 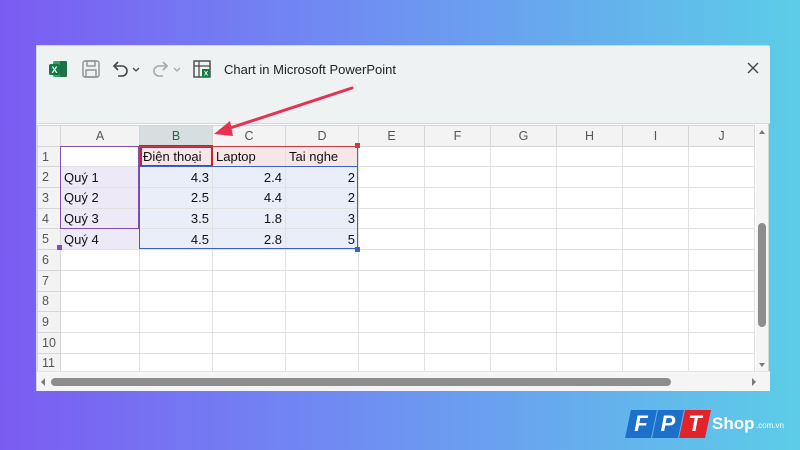 I want to click on cell: 3.5, so click(x=176, y=218).